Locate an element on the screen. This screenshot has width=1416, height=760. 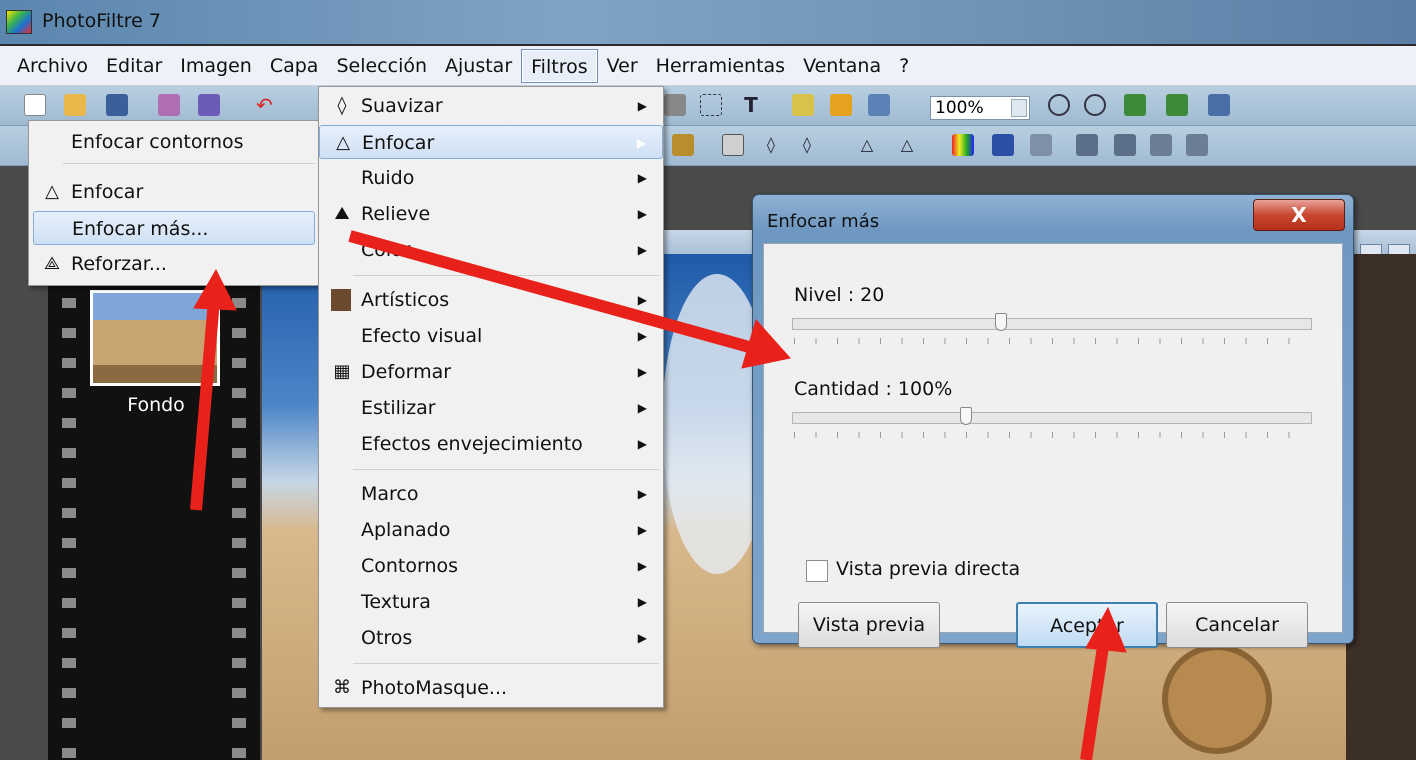
mask-tool-icon is located at coordinates (1041, 145).